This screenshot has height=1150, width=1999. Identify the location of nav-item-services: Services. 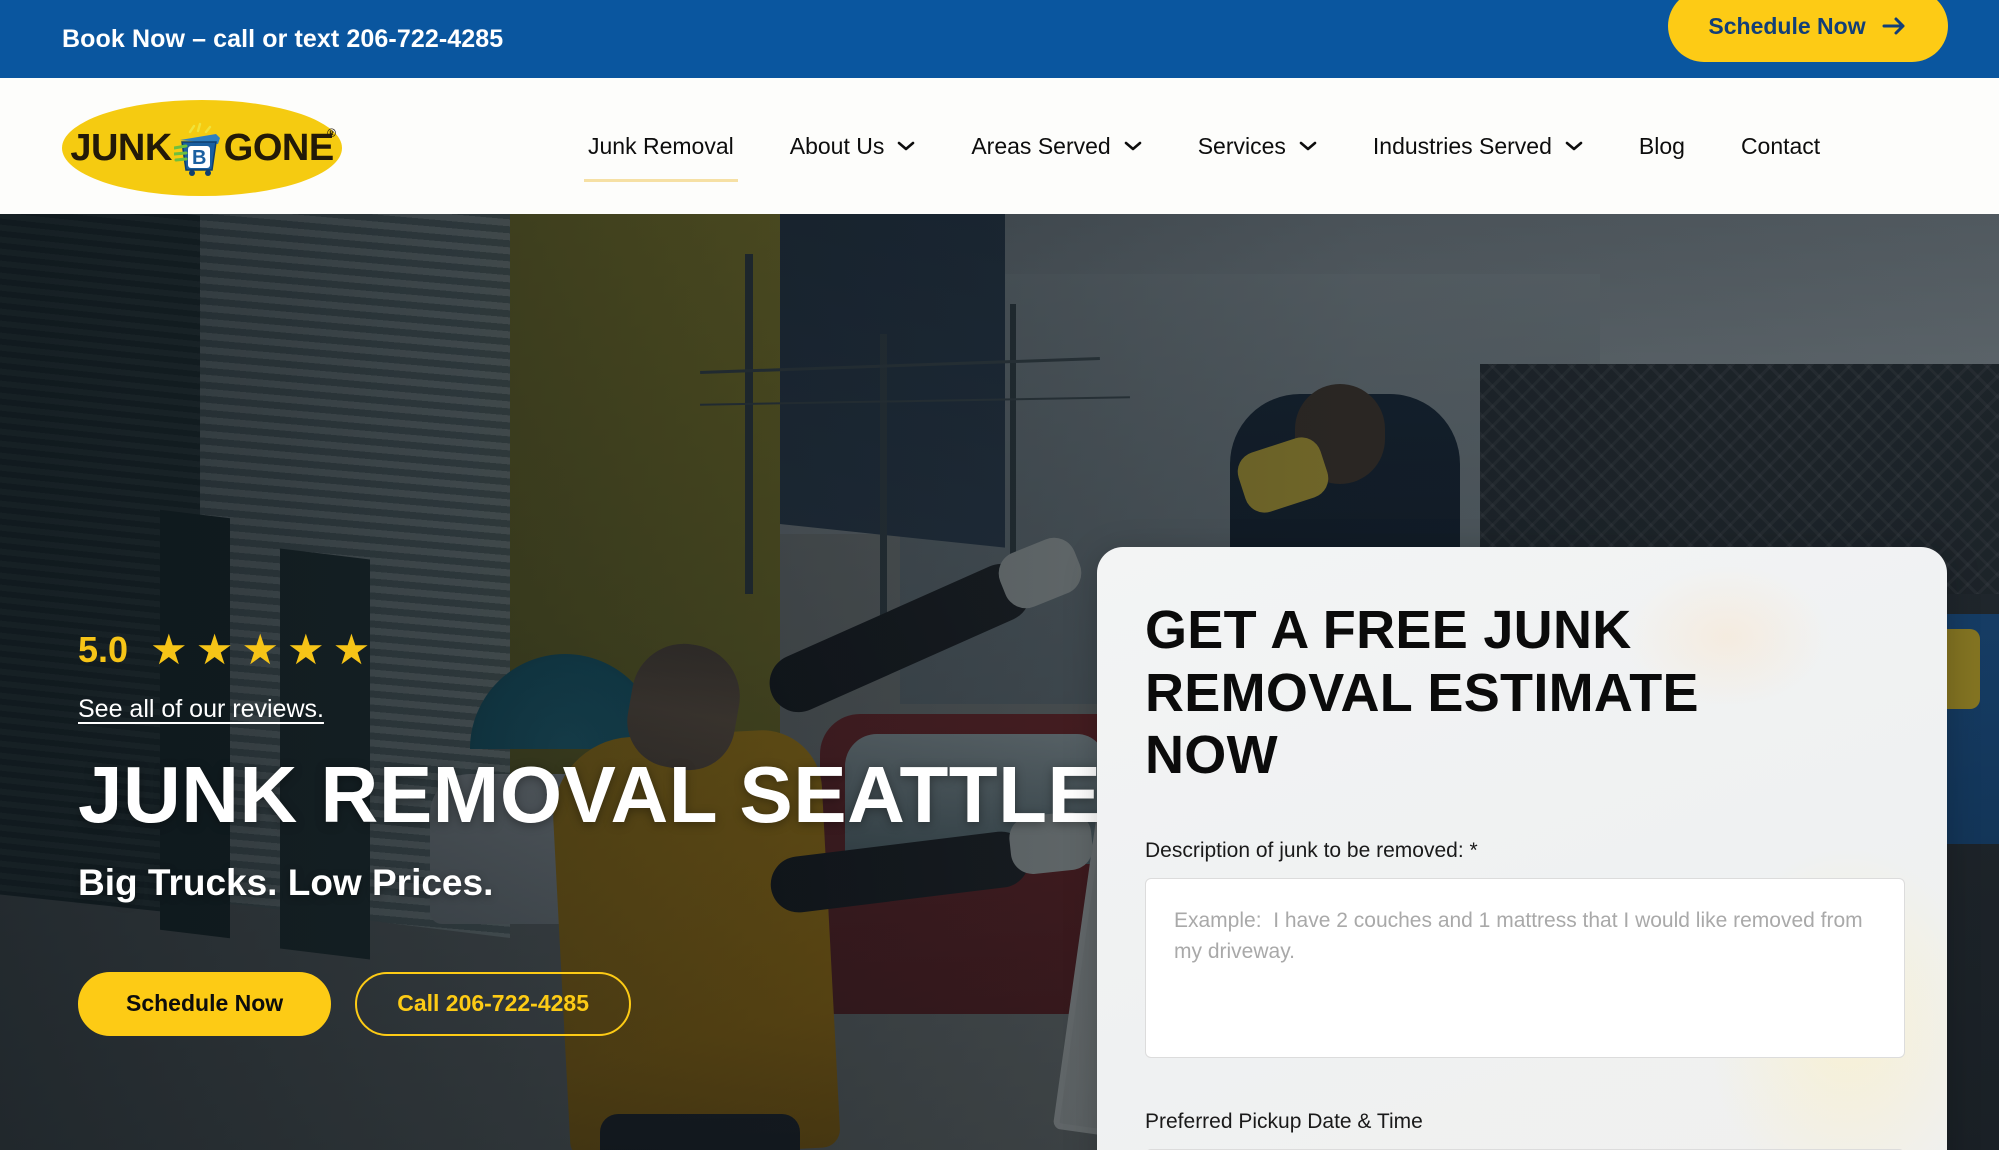
(1257, 146).